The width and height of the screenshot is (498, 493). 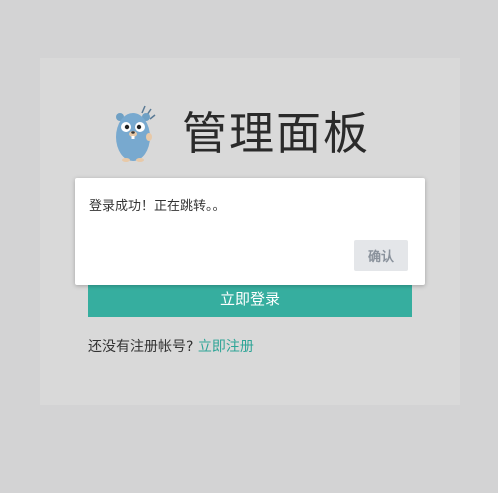 What do you see at coordinates (136, 133) in the screenshot?
I see `gopher-logo-icon` at bounding box center [136, 133].